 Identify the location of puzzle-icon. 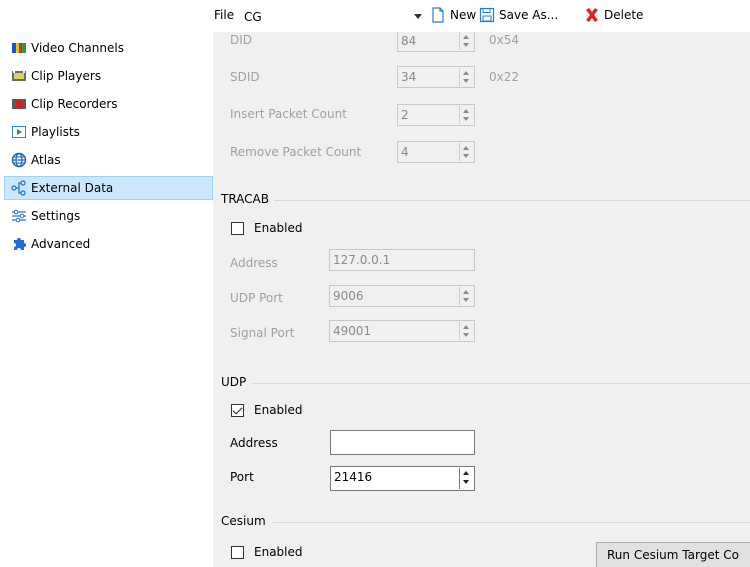
(20, 244).